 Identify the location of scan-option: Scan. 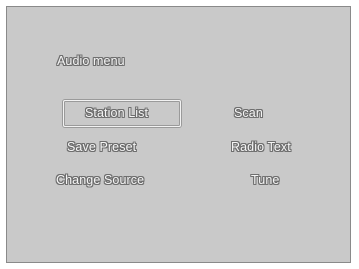
(248, 113).